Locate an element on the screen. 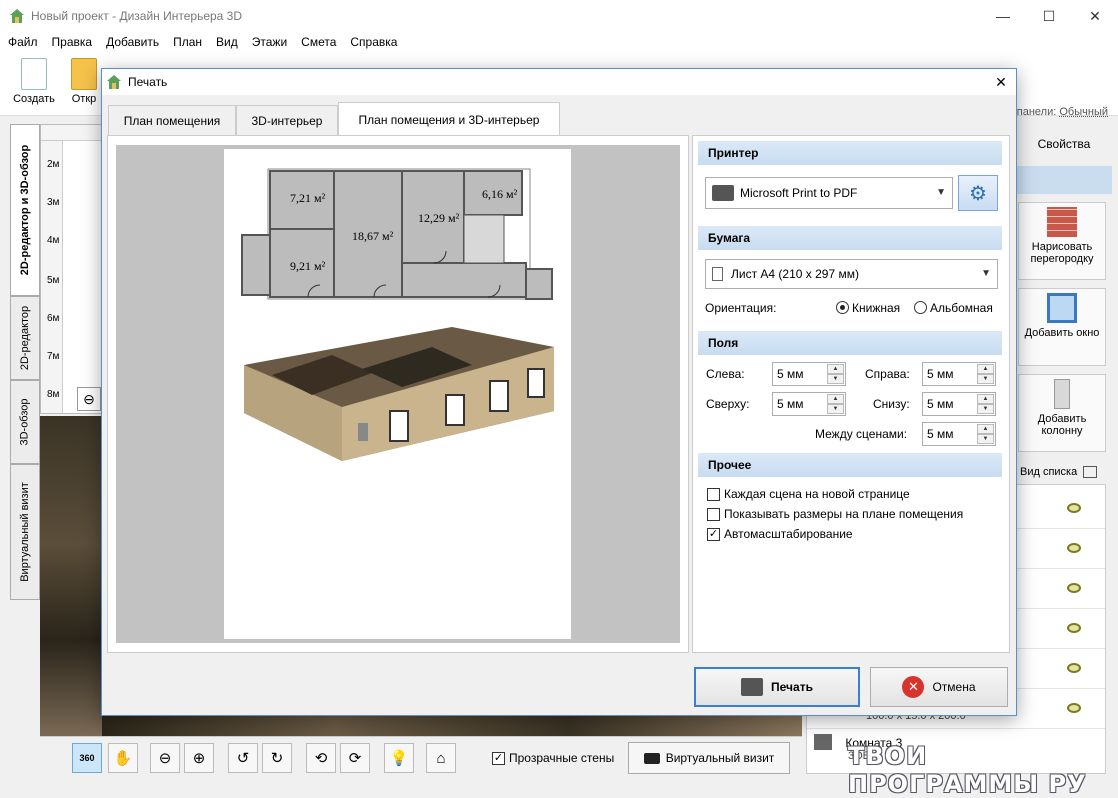 This screenshot has width=1118, height=798. pan-hand-icon: ✋ is located at coordinates (123, 758).